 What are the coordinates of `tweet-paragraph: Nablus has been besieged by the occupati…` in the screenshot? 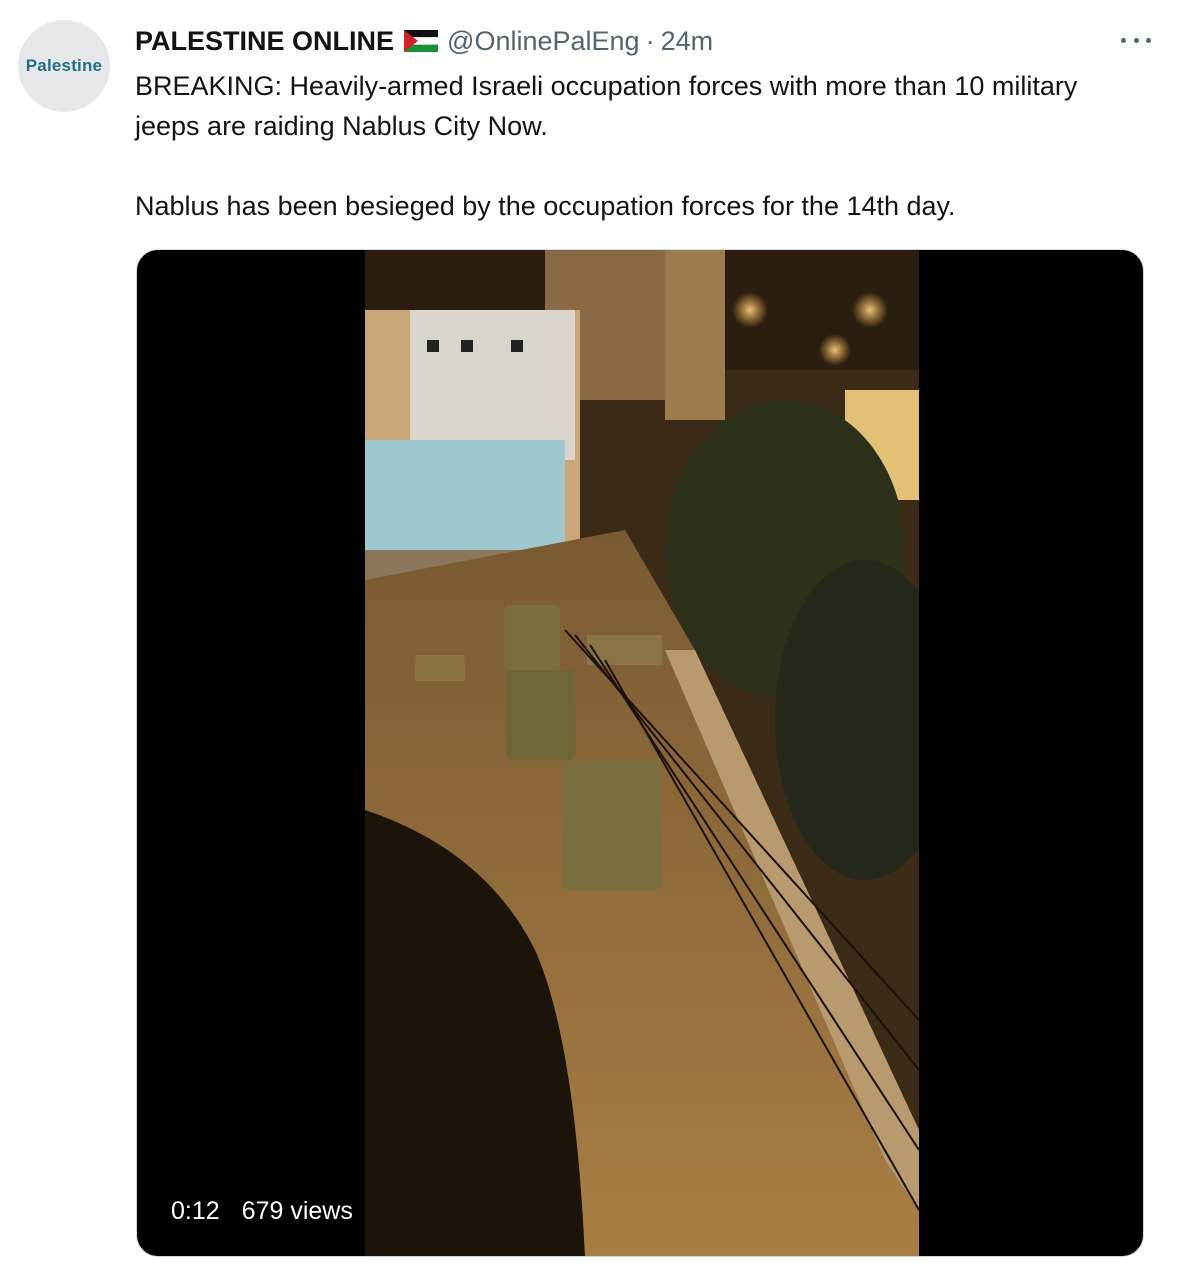 It's located at (545, 206).